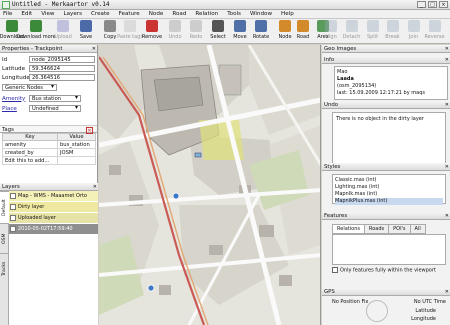 The height and width of the screenshot is (325, 450). What do you see at coordinates (7, 14) in the screenshot?
I see `menu-file: File` at bounding box center [7, 14].